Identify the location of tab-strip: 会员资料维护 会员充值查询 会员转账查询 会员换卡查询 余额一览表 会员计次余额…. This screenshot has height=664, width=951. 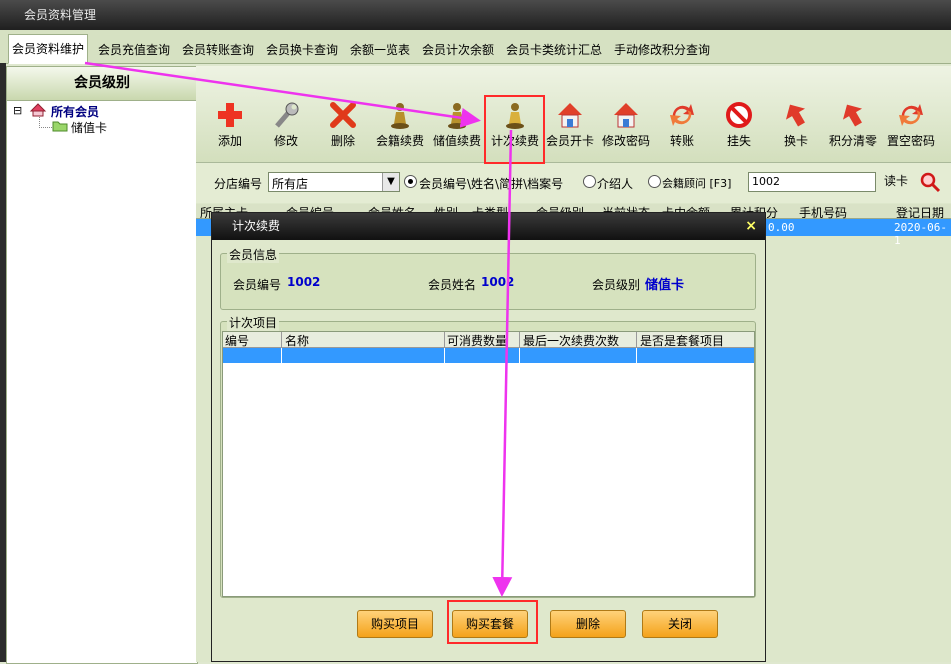
(475, 47).